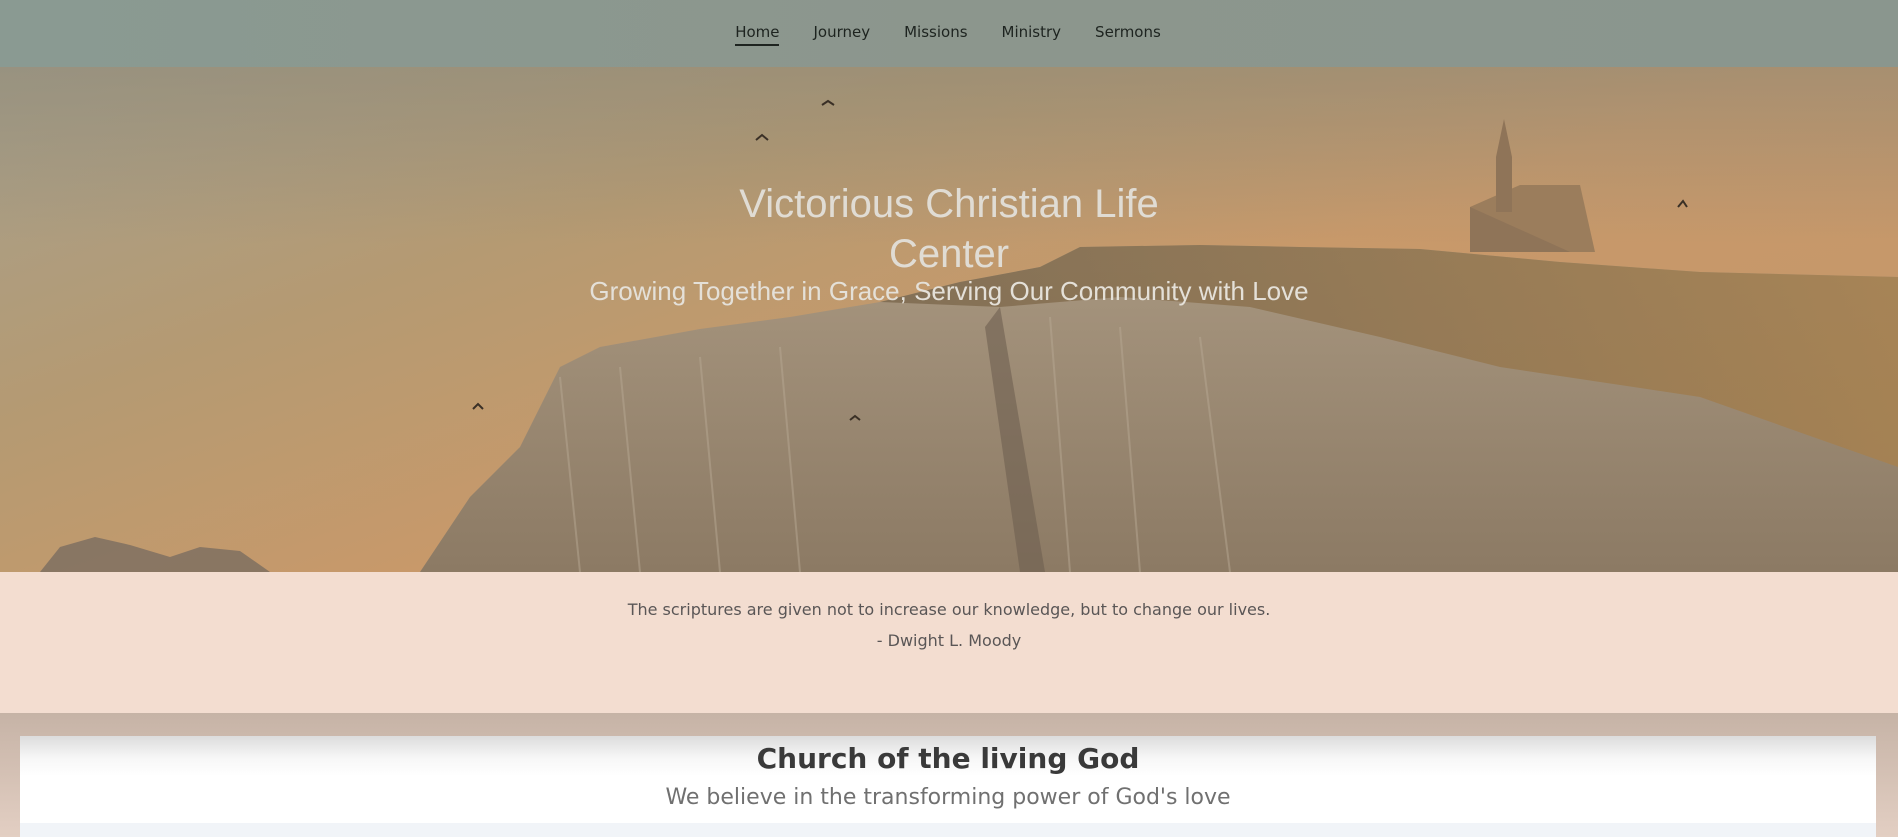  Describe the element at coordinates (948, 830) in the screenshot. I see `card-bottom-strip` at that location.